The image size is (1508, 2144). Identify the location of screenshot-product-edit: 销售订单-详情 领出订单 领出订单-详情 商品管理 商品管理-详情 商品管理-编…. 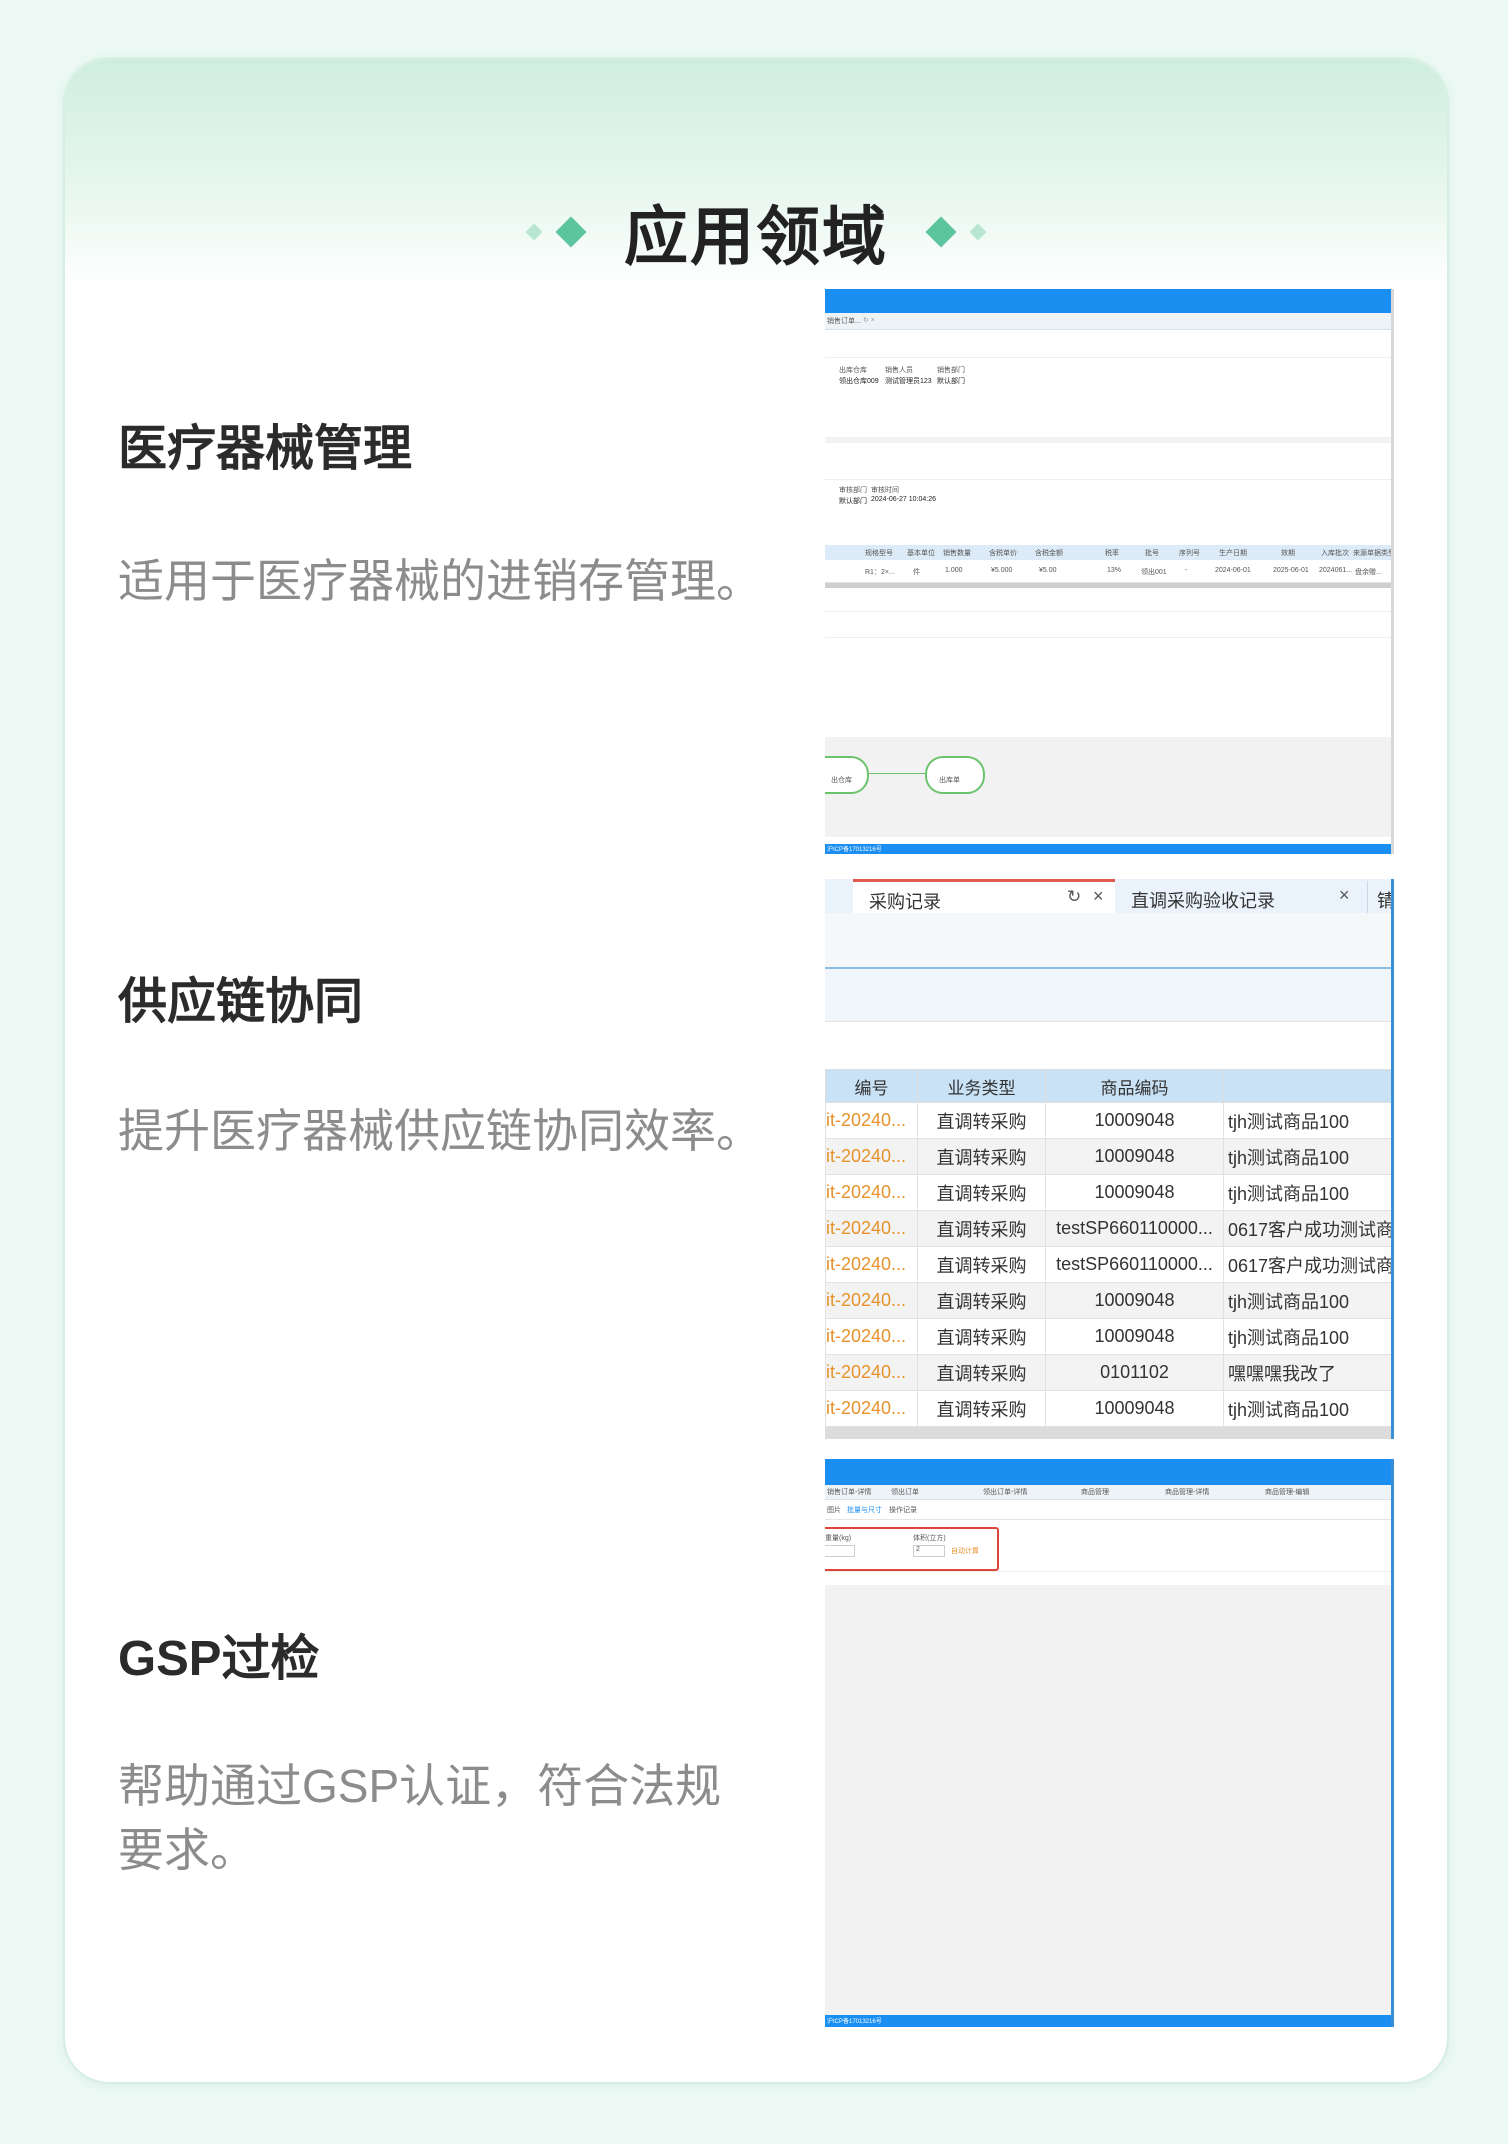
(1109, 1743).